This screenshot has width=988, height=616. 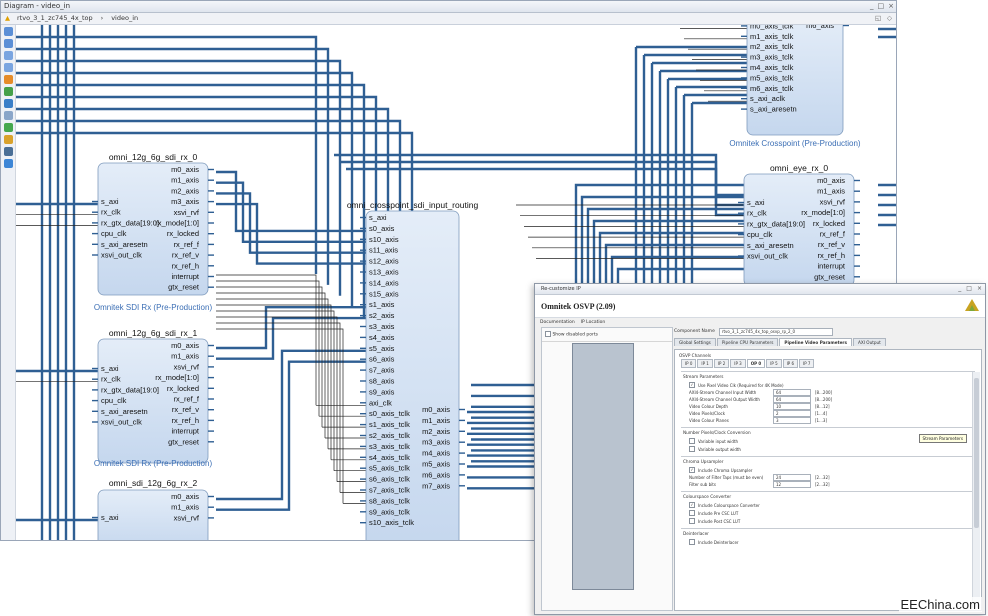 What do you see at coordinates (872, 6) in the screenshot?
I see `minimize-button: _` at bounding box center [872, 6].